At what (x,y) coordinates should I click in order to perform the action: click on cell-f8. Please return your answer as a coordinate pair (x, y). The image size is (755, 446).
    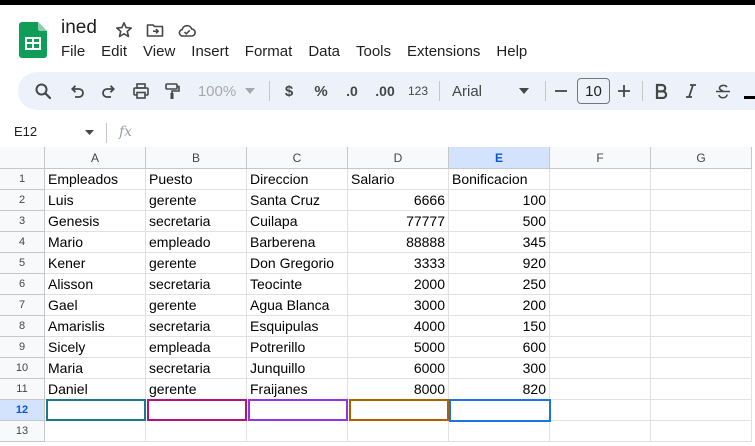
    Looking at the image, I should click on (600, 326).